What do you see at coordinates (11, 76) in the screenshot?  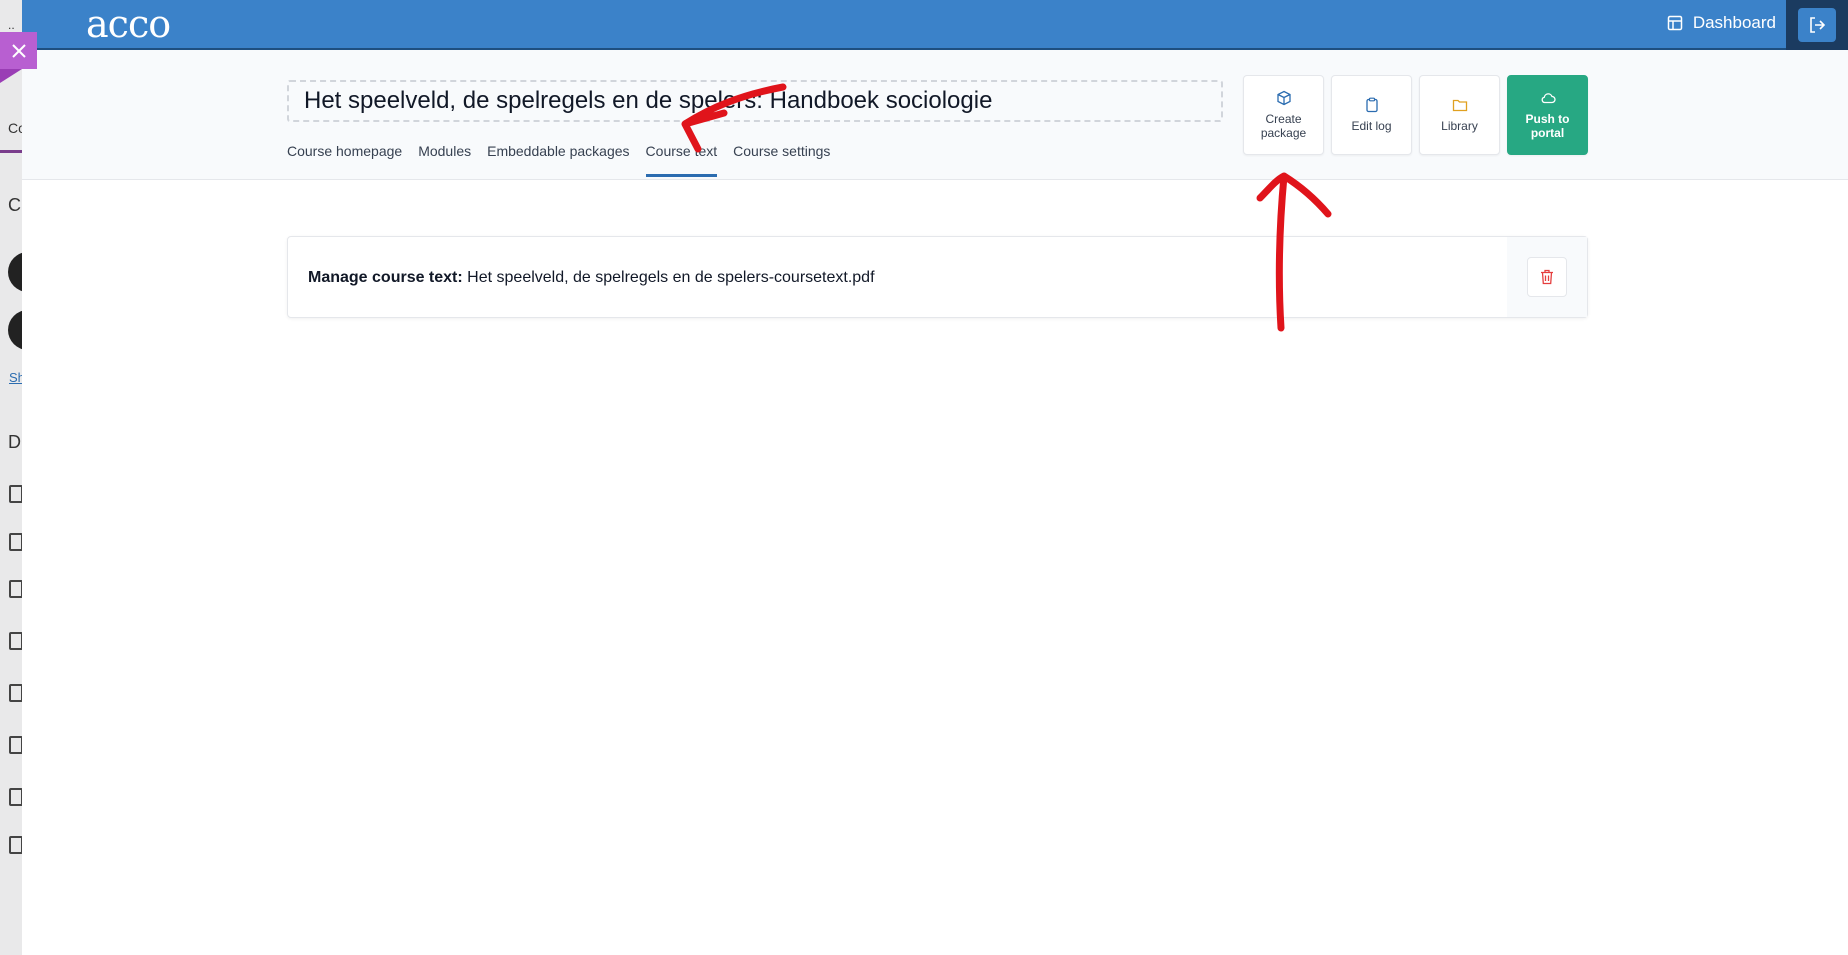 I see `overlay-tab-tail` at bounding box center [11, 76].